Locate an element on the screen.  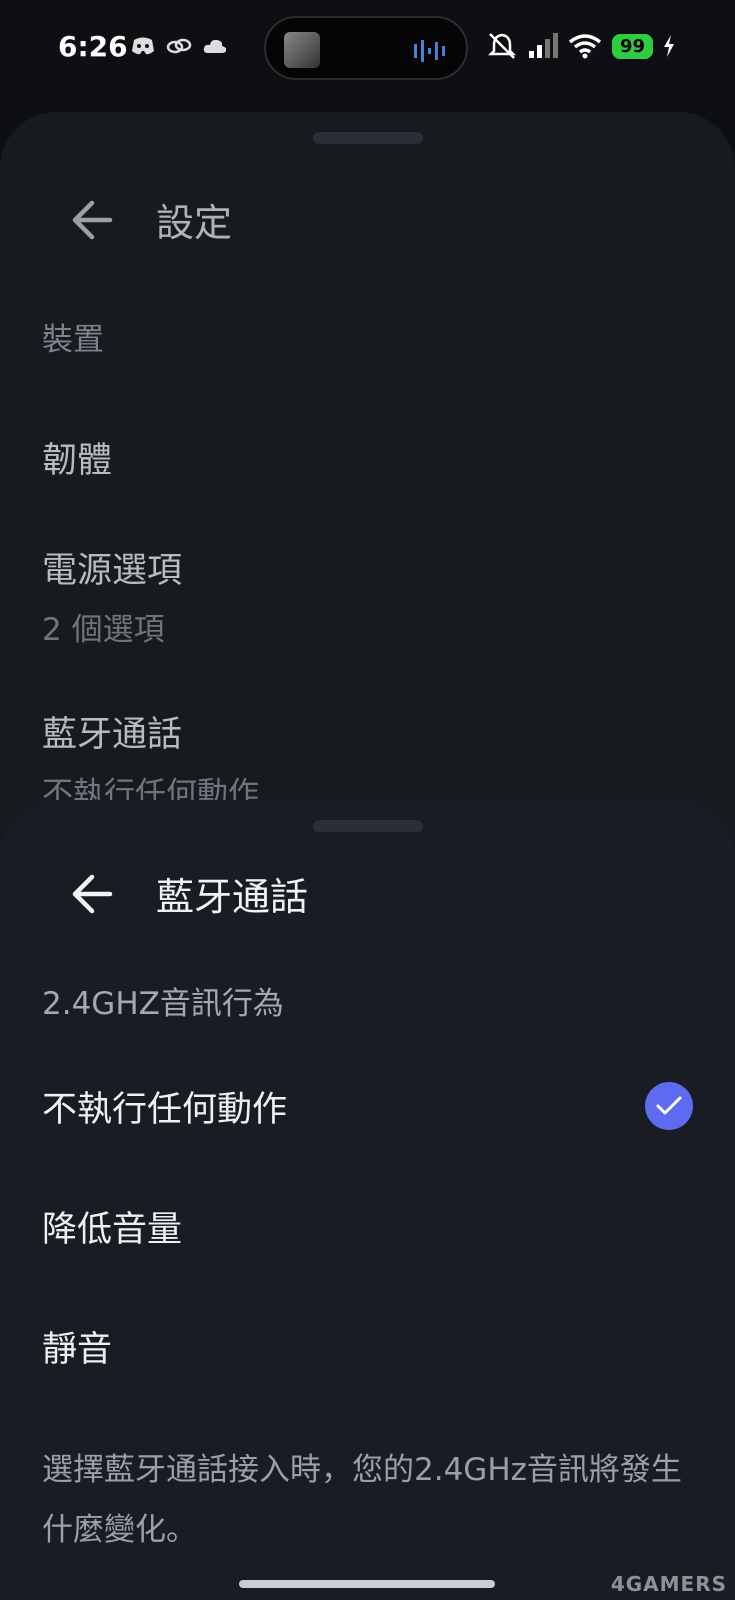
dynamic-island is located at coordinates (366, 48).